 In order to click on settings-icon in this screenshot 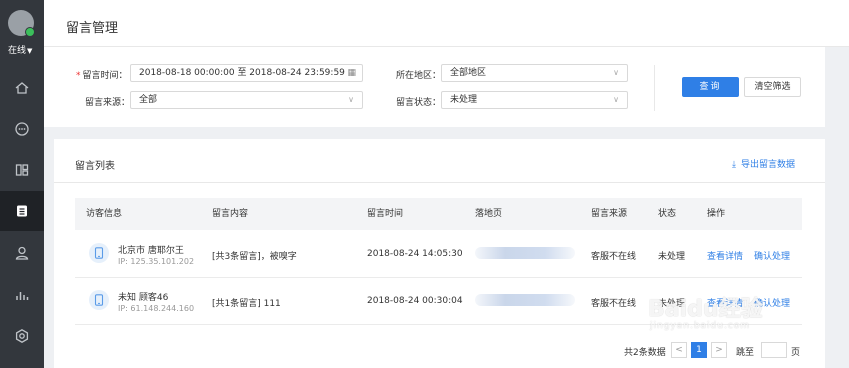, I will do `click(22, 336)`.